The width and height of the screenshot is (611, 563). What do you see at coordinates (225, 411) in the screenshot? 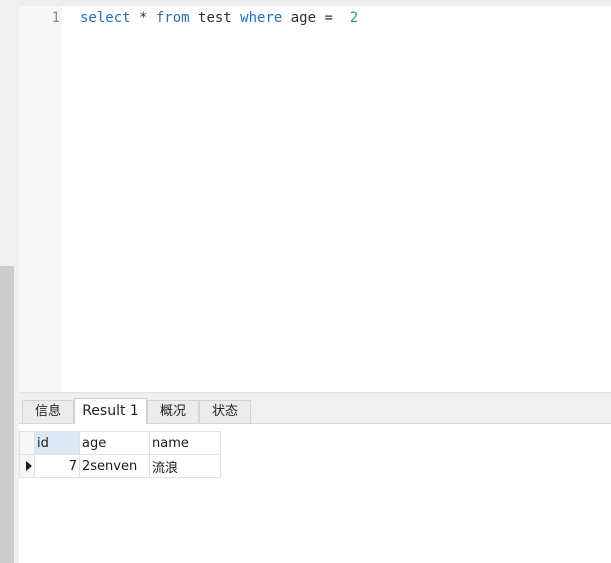
I see `tab-status: 状态` at bounding box center [225, 411].